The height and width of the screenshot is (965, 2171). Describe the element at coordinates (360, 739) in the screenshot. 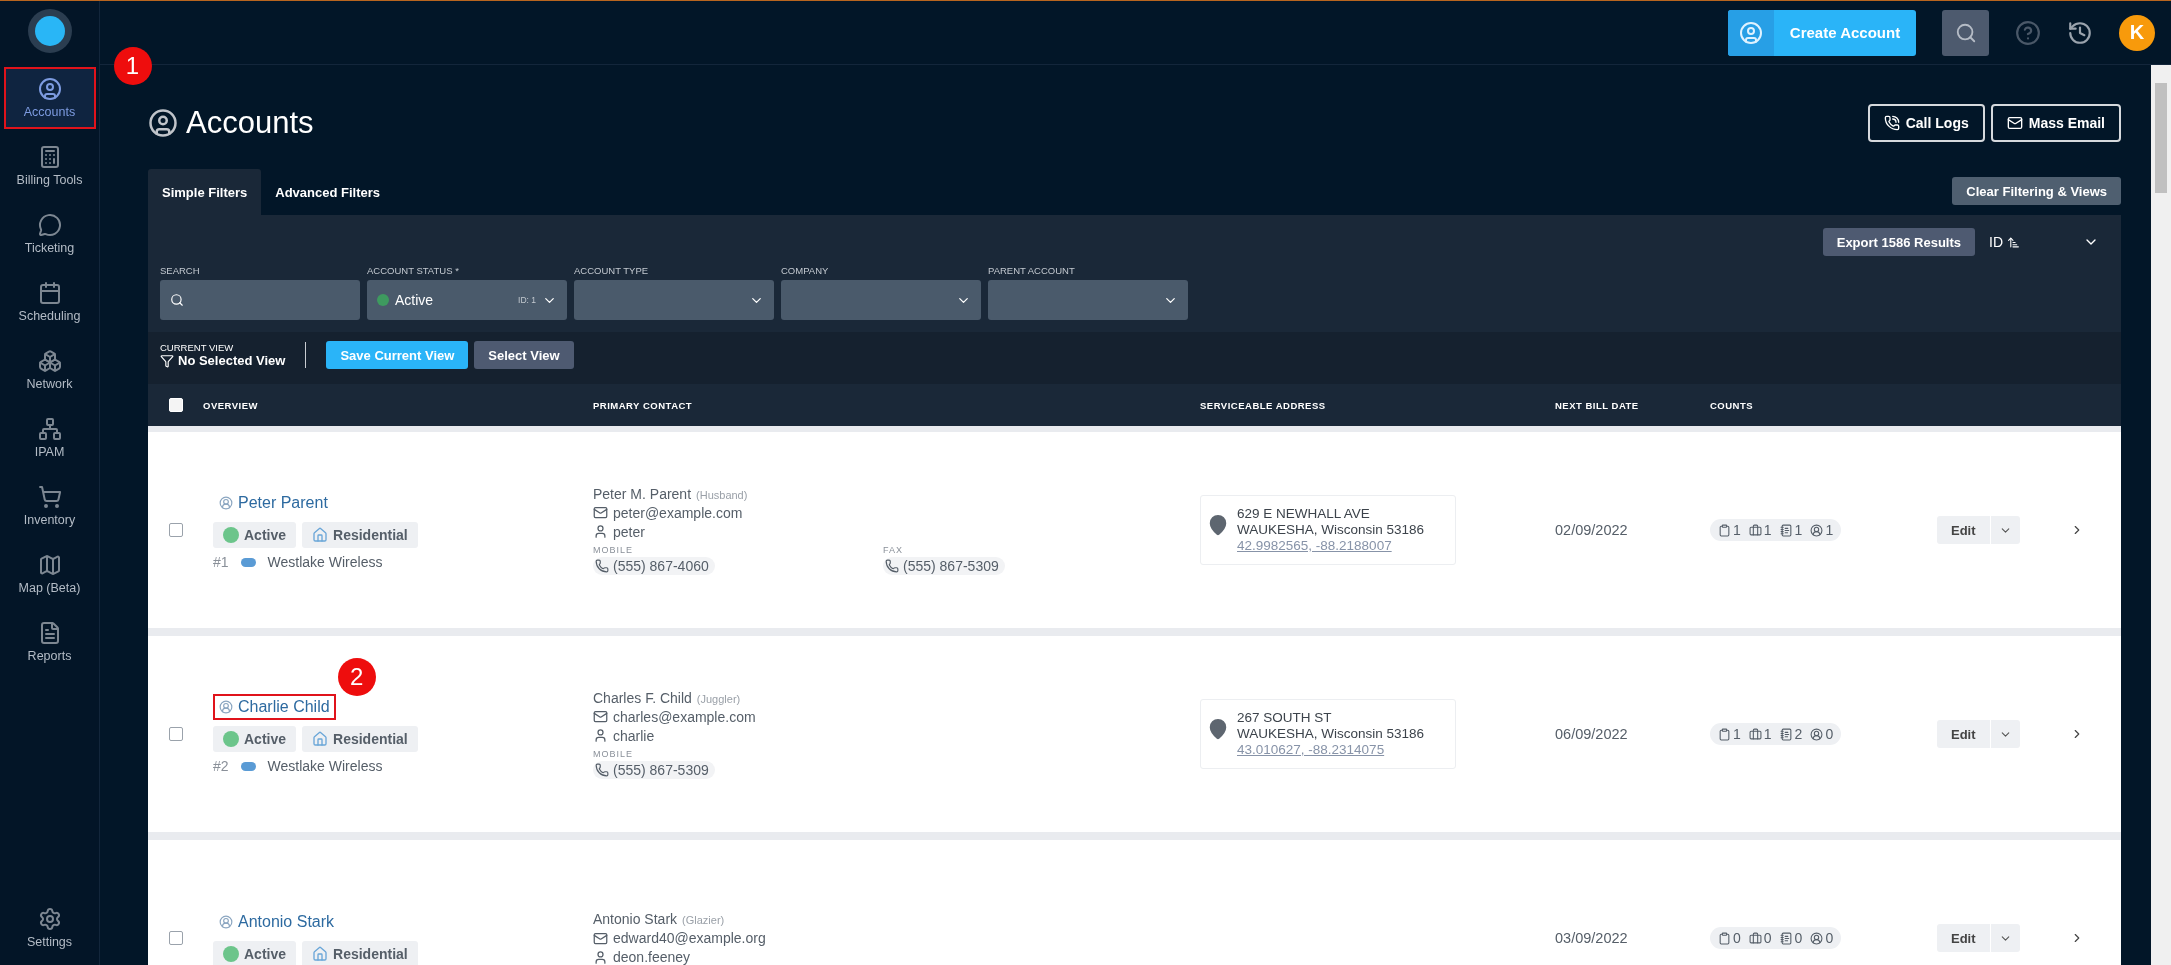

I see `type-tag: Residential` at that location.